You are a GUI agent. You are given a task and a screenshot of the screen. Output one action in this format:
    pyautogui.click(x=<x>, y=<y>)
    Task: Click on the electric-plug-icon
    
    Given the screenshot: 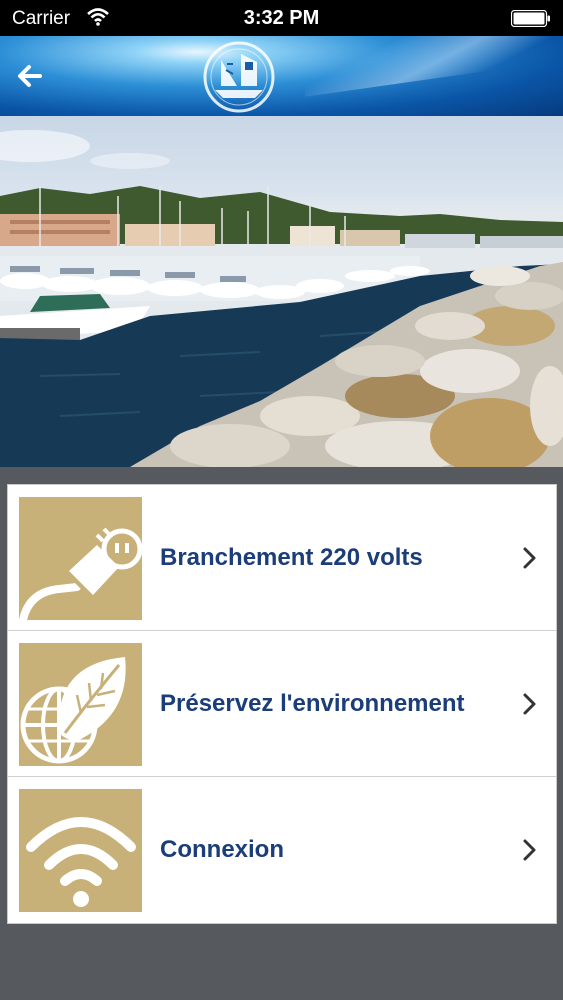 What is the action you would take?
    pyautogui.click(x=81, y=560)
    